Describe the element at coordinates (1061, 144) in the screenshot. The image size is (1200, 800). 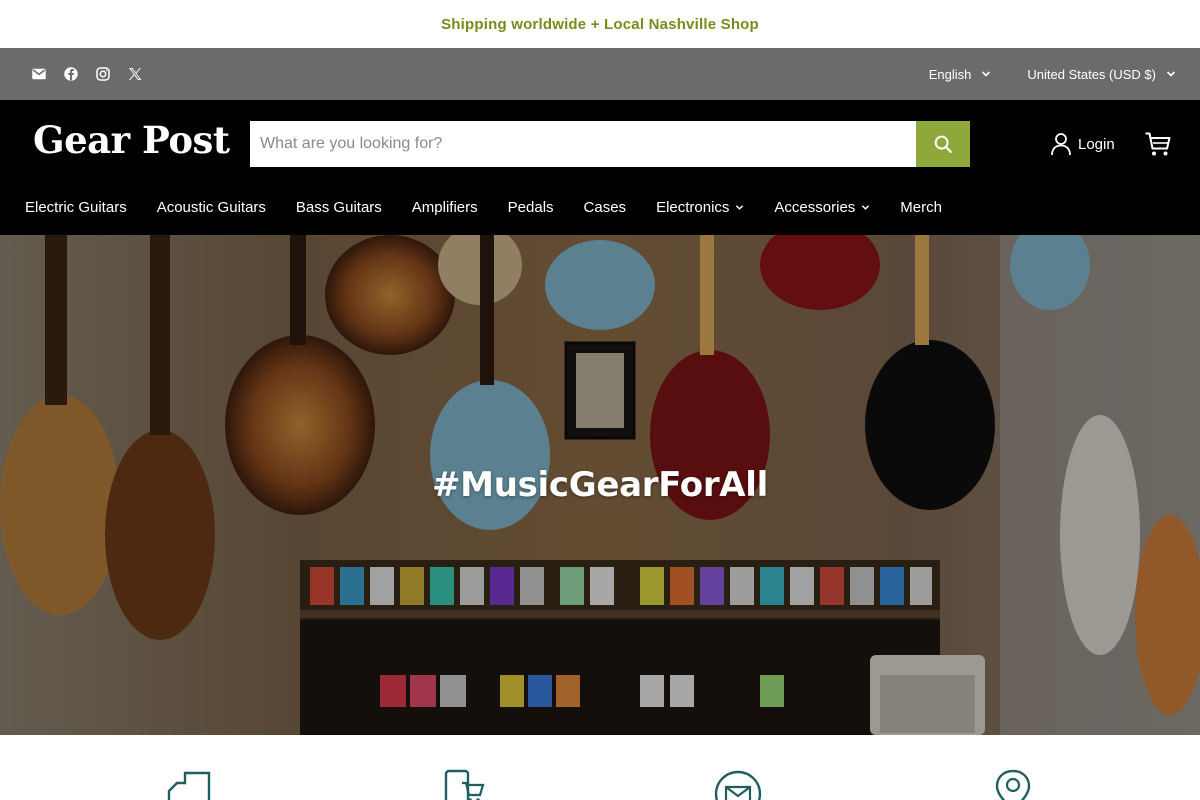
I see `user-icon` at that location.